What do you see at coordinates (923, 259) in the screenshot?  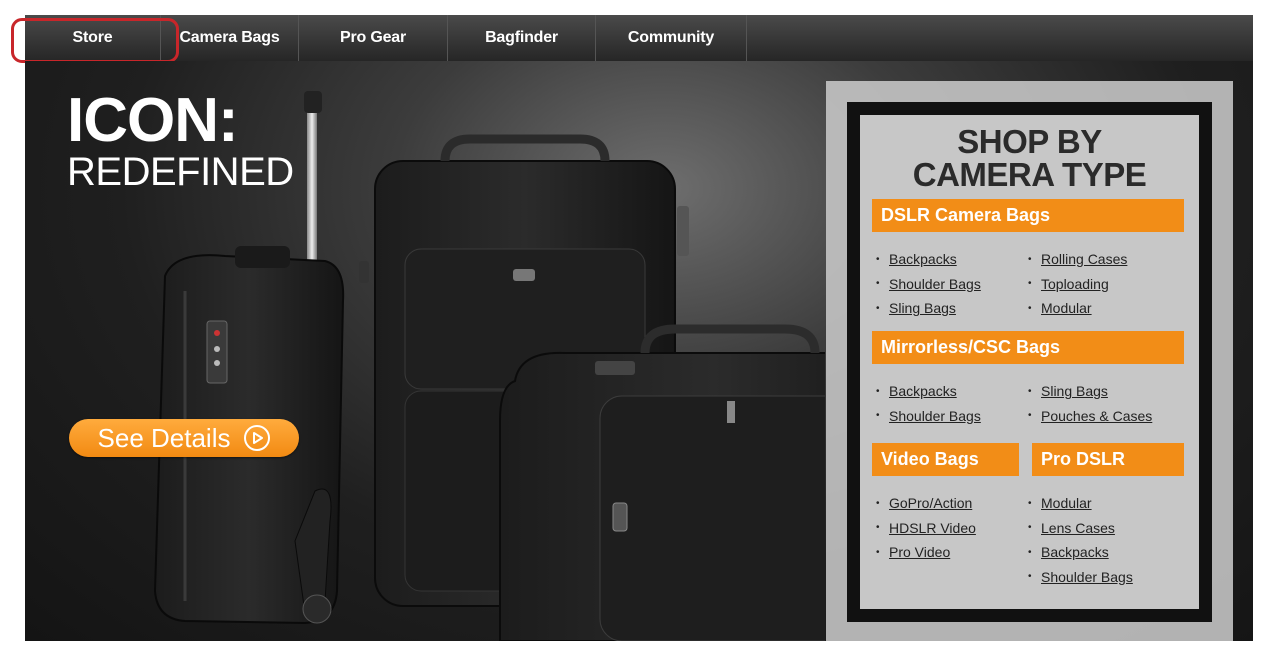 I see `dslr-link-backpacks: Backpacks` at bounding box center [923, 259].